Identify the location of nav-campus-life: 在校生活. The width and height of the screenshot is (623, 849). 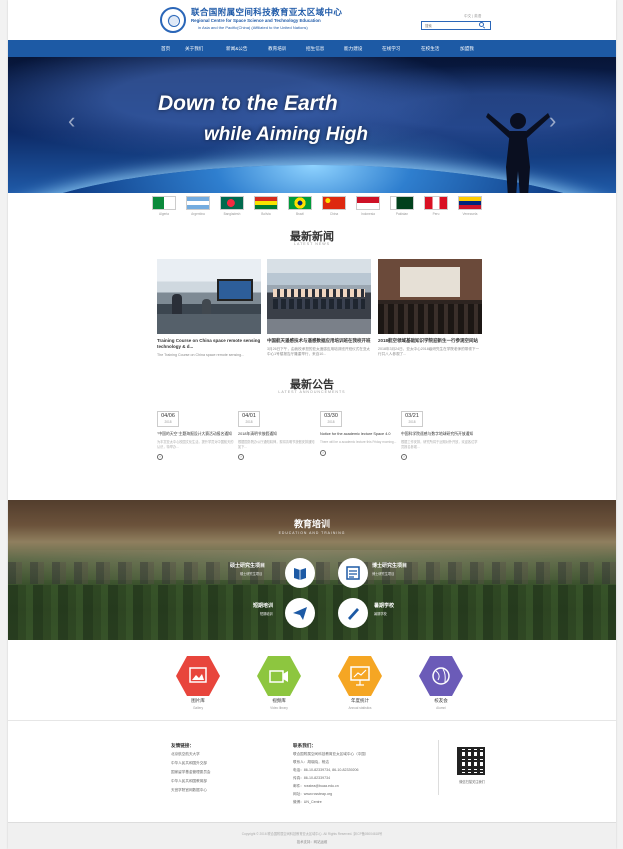
(430, 48).